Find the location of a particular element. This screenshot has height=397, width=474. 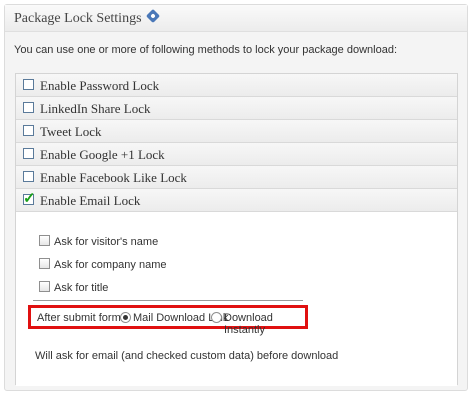

method-label: Enable Facebook Like Lock is located at coordinates (113, 177).